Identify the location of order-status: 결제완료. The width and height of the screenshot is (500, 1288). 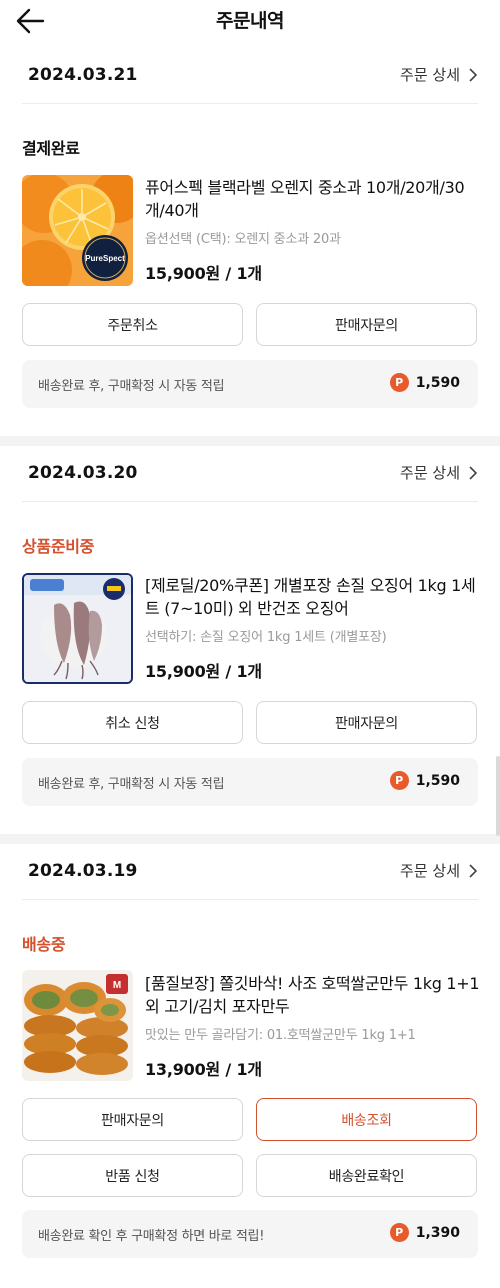
(51, 148).